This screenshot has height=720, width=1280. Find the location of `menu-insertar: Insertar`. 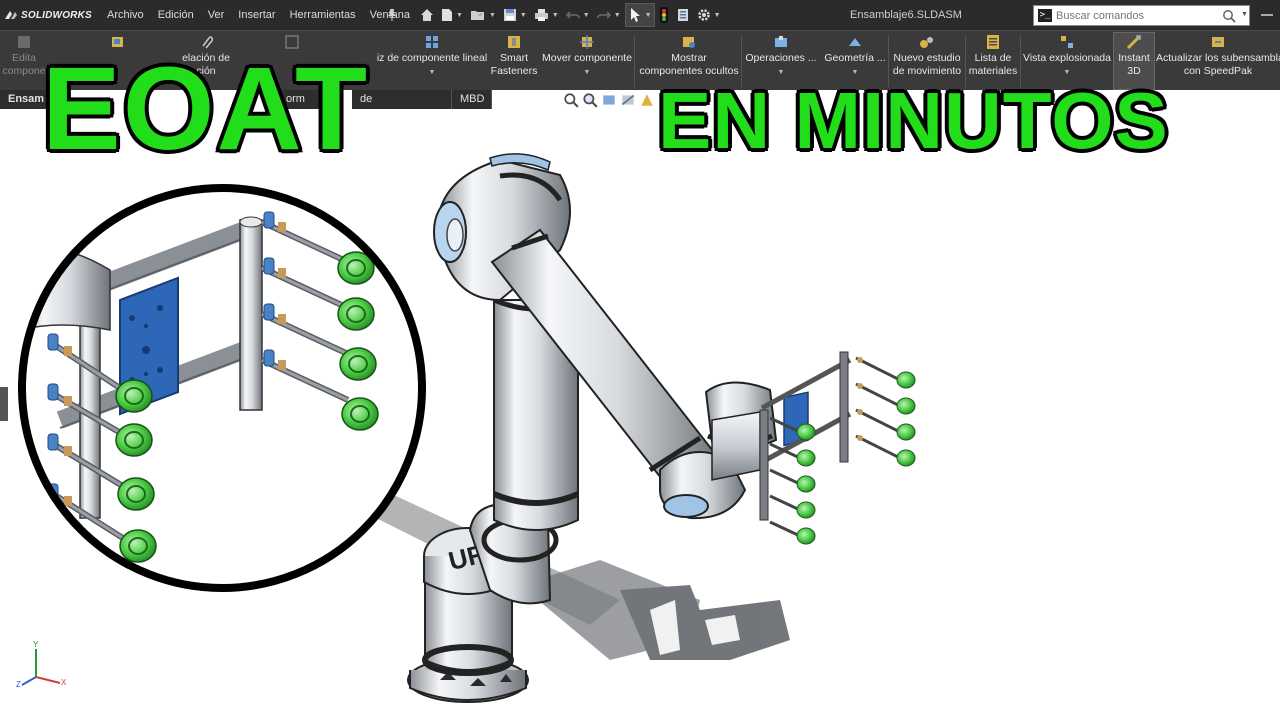

menu-insertar: Insertar is located at coordinates (256, 15).